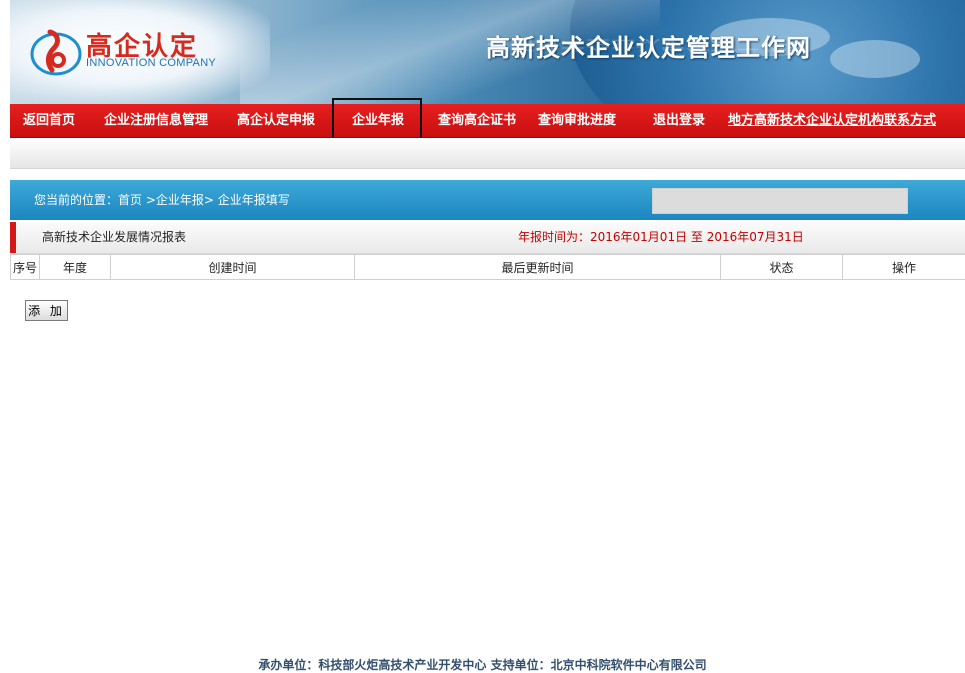 The width and height of the screenshot is (965, 673). Describe the element at coordinates (56, 52) in the screenshot. I see `logo-mark-icon` at that location.